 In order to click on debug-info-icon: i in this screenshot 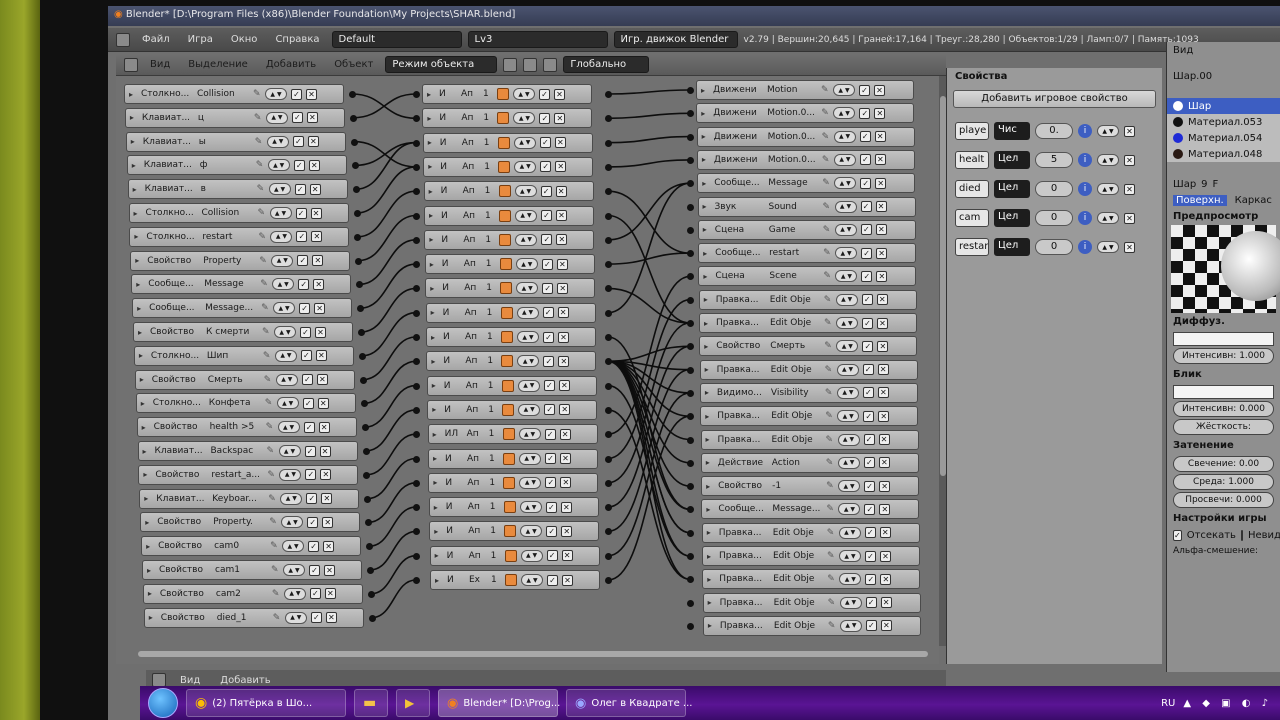, I will do `click(1085, 131)`.